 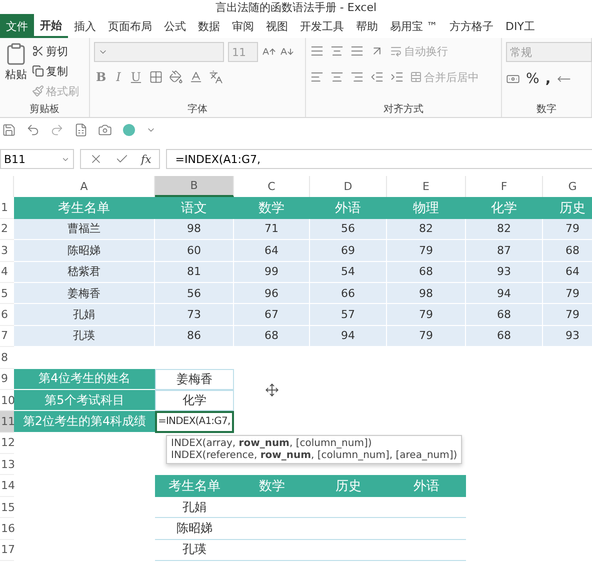 I want to click on ribbon-tab: 易用宝 ™, so click(x=414, y=26).